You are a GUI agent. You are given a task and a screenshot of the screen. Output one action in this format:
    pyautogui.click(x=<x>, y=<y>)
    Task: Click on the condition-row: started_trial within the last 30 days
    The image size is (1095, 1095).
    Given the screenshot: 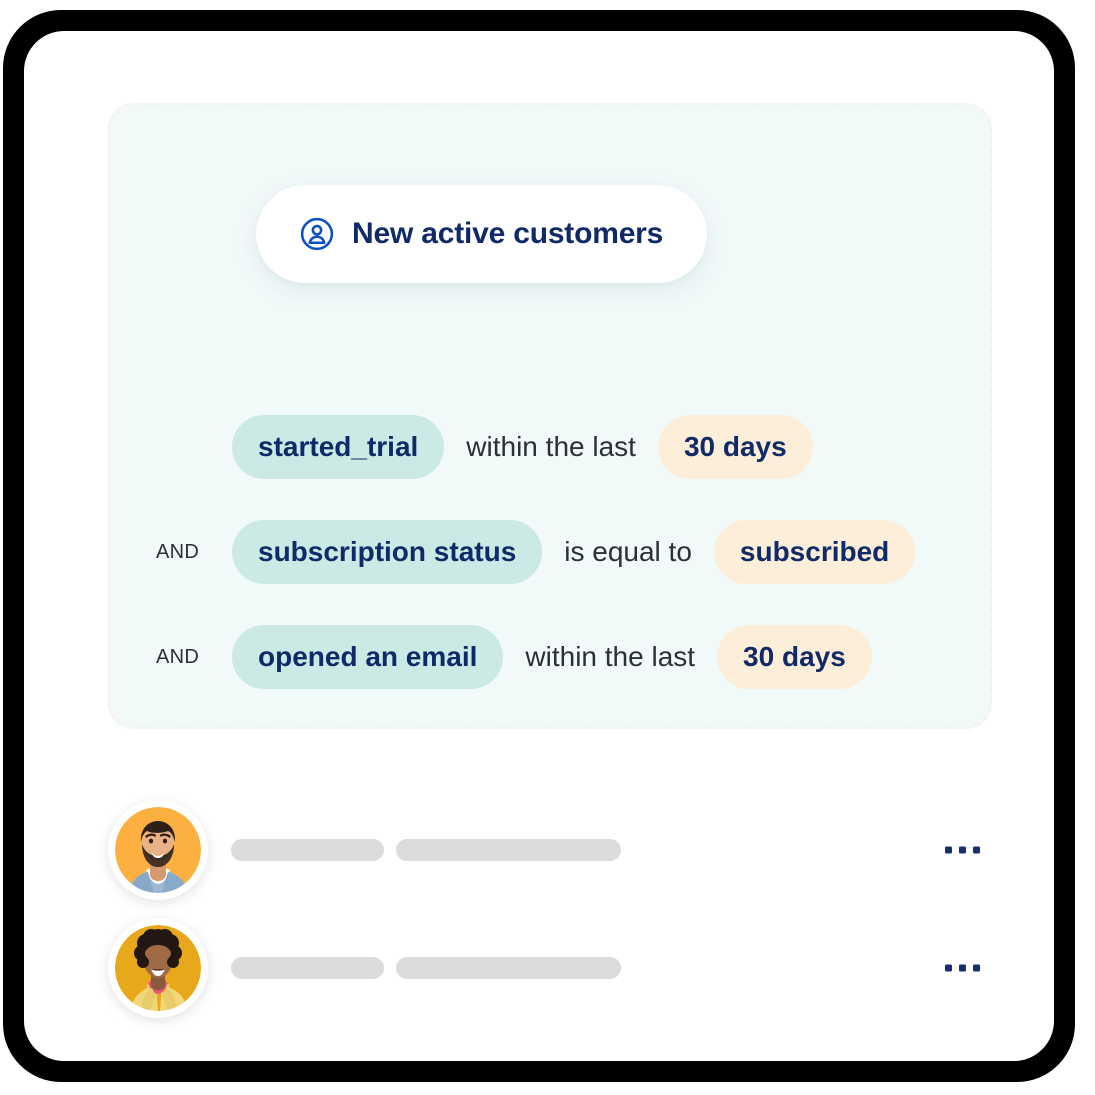 What is the action you would take?
    pyautogui.click(x=552, y=447)
    